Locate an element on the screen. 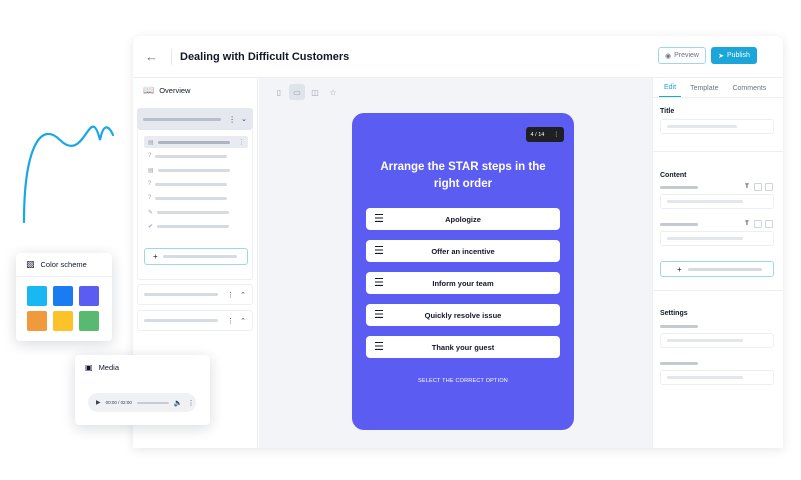 The image size is (801, 480). section-header-expanded: ⋮ ⌄ is located at coordinates (195, 119).